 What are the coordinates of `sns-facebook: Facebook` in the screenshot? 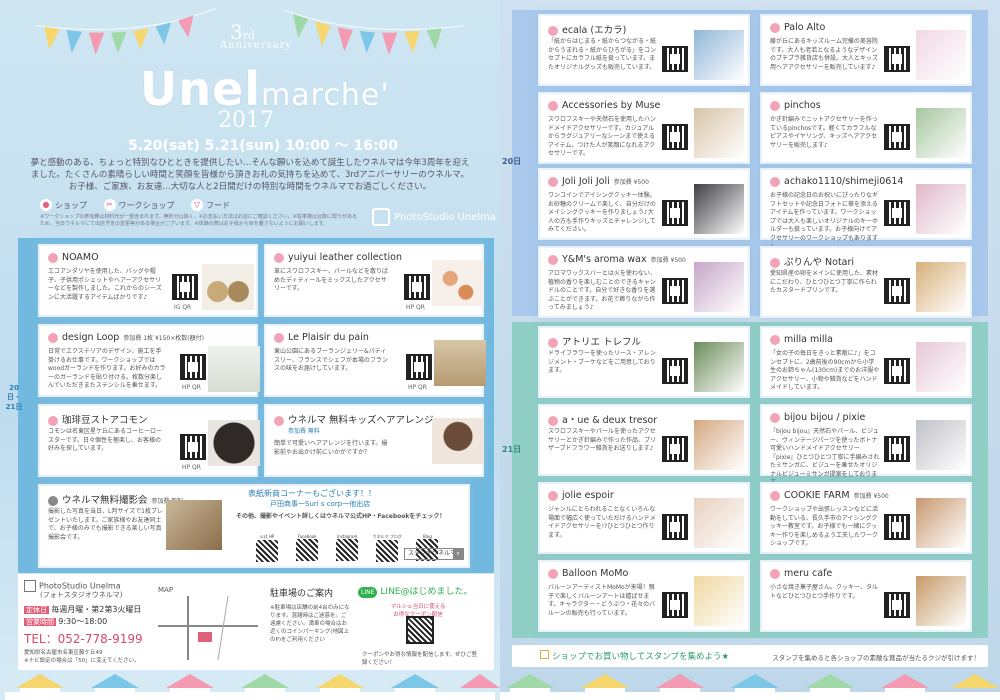 It's located at (307, 547).